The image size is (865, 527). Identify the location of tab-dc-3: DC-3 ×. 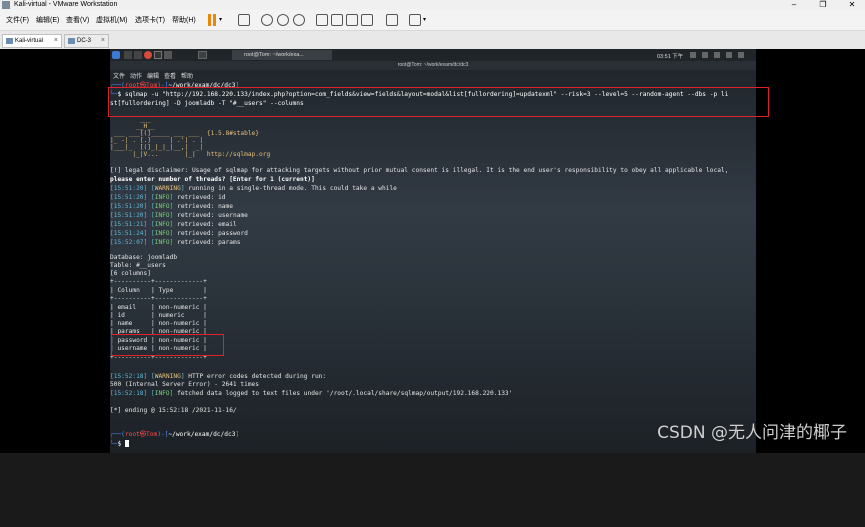
(86, 41).